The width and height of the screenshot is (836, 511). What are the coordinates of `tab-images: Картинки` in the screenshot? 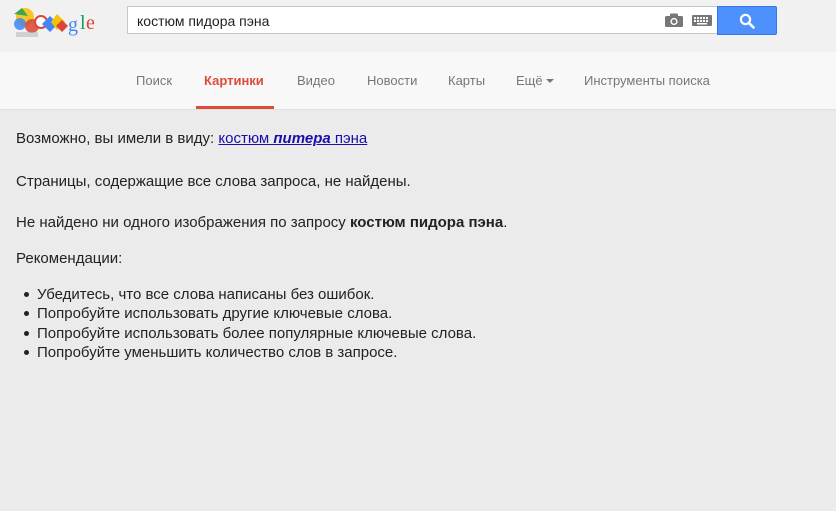 It's located at (234, 80).